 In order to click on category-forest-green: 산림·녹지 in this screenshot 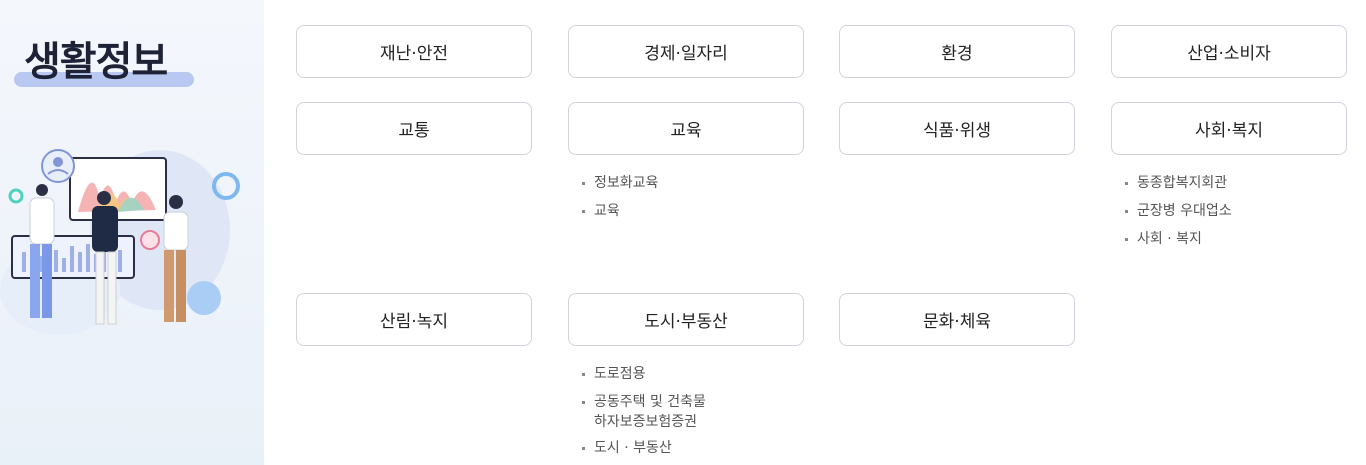, I will do `click(414, 319)`.